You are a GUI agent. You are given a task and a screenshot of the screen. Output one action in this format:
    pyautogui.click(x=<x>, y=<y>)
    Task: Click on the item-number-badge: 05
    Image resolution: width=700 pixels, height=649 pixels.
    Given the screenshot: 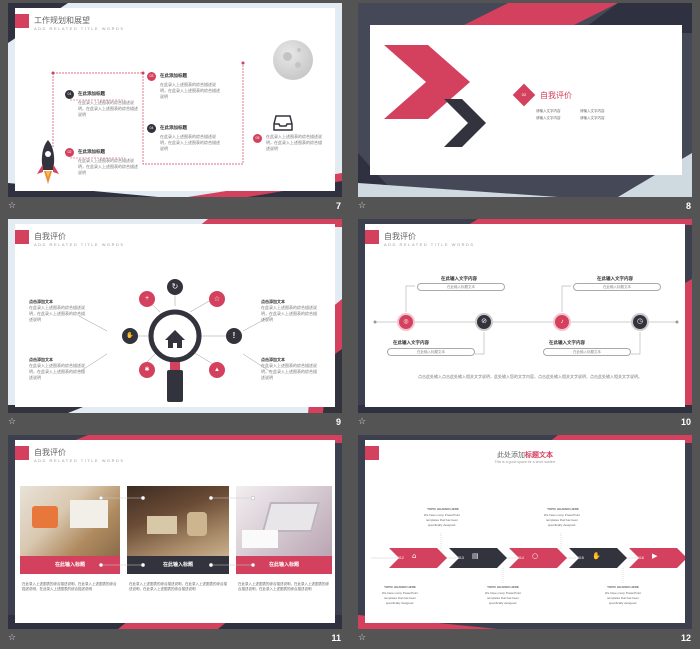 What is the action you would take?
    pyautogui.click(x=257, y=138)
    